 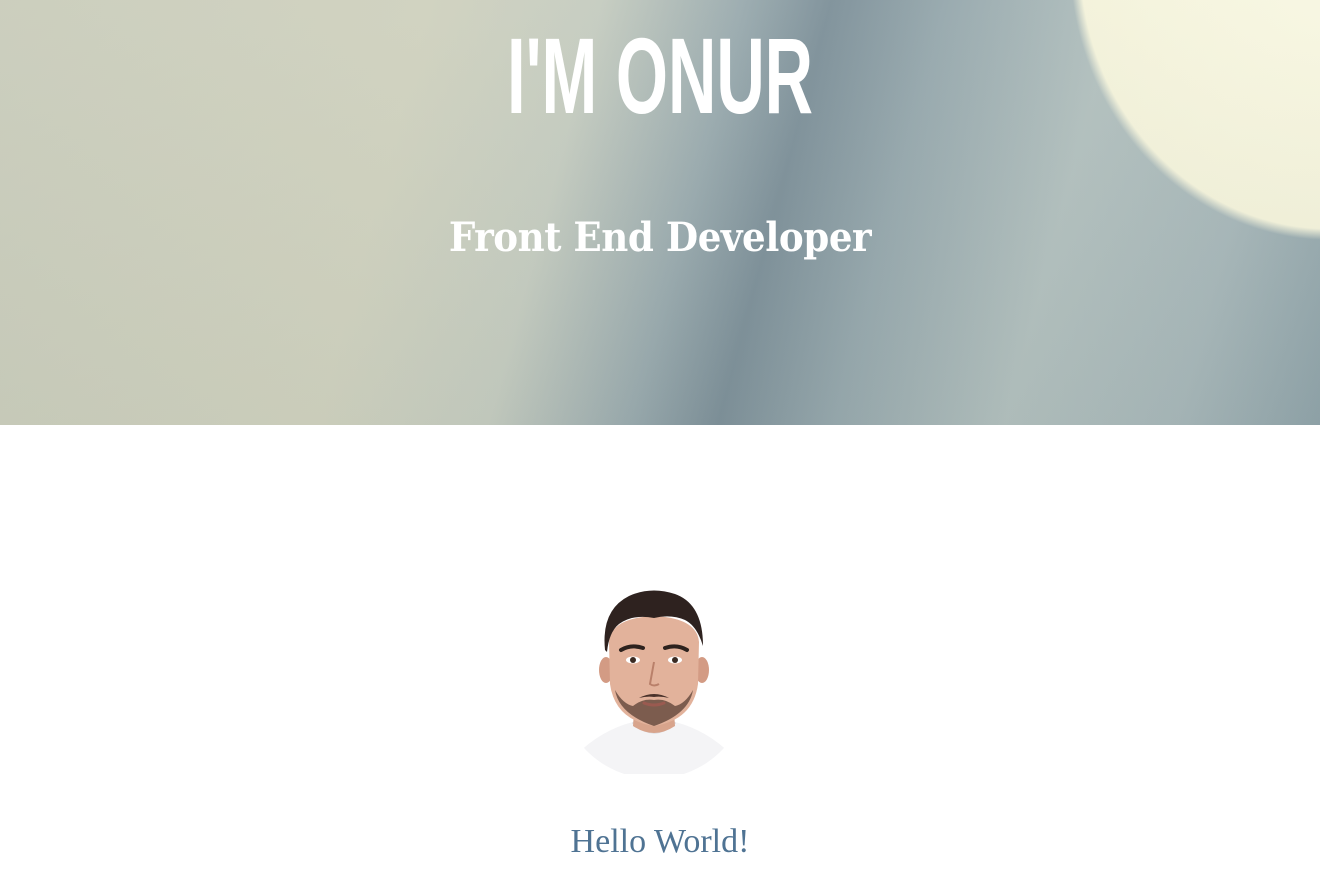 I want to click on hero-subtitle: Front End Developer, so click(x=660, y=237).